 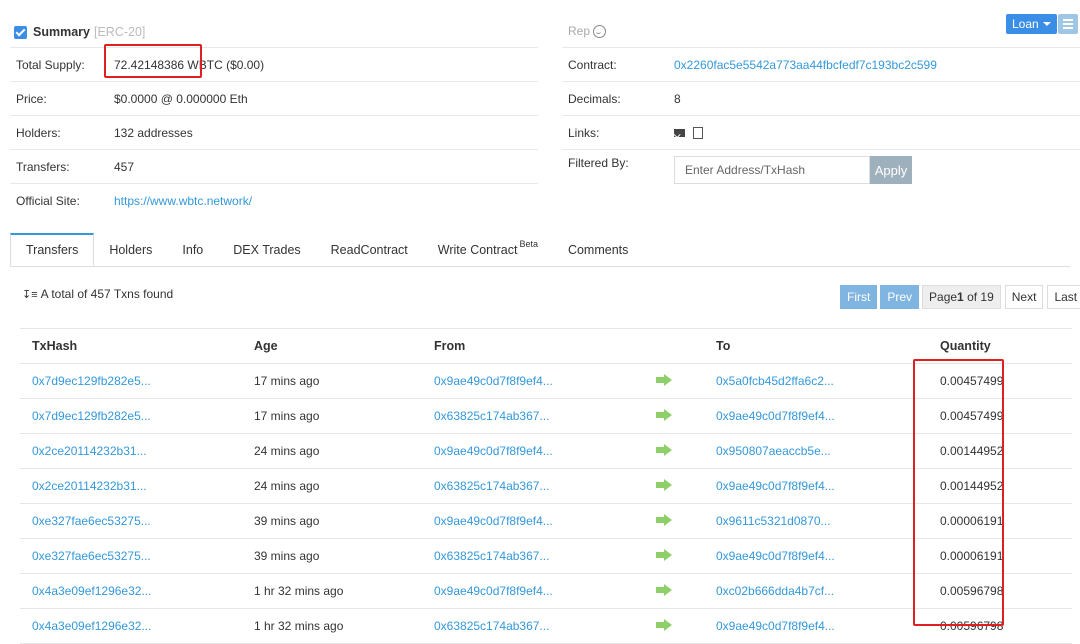 I want to click on sort-icon: ↧≡, so click(x=30, y=294).